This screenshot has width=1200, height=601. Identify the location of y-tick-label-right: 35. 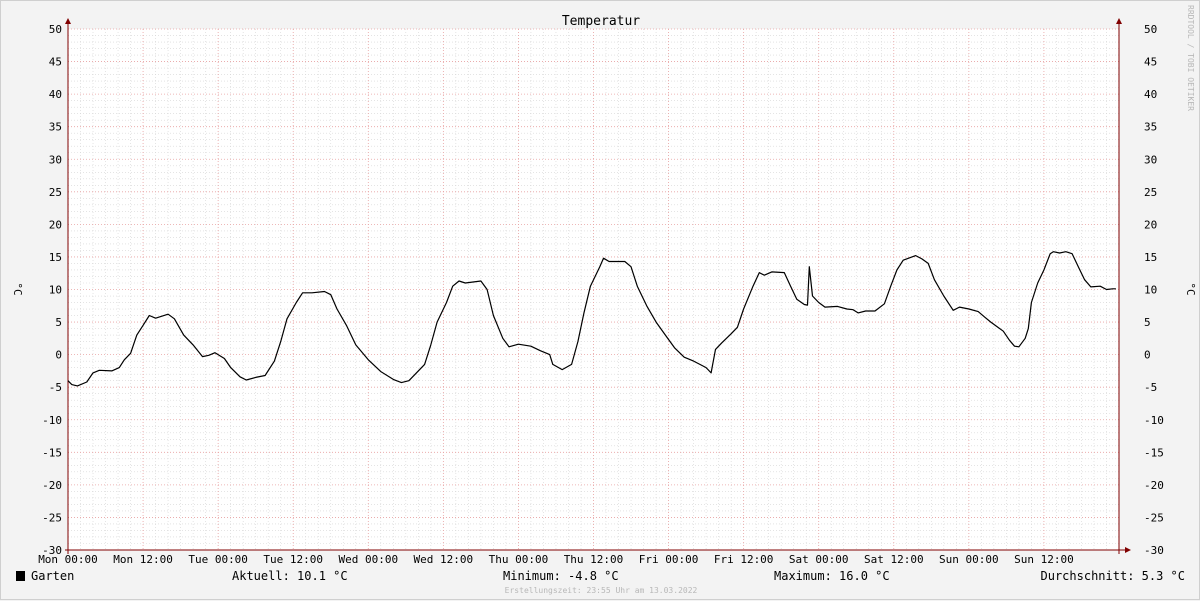
(1150, 127).